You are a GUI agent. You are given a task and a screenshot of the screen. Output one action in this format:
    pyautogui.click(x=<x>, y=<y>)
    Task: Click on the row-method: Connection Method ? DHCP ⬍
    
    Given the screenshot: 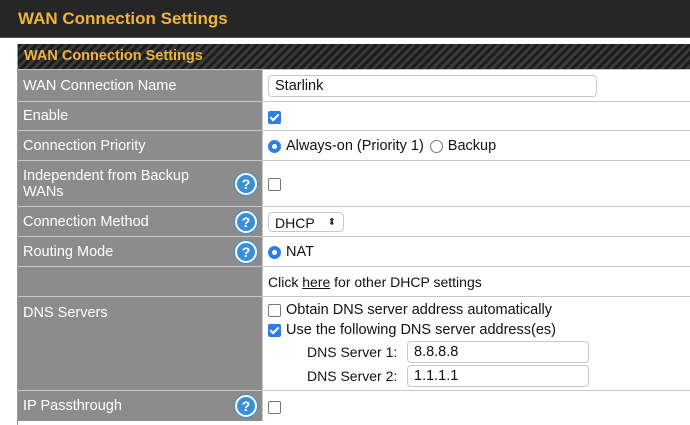 What is the action you would take?
    pyautogui.click(x=354, y=221)
    